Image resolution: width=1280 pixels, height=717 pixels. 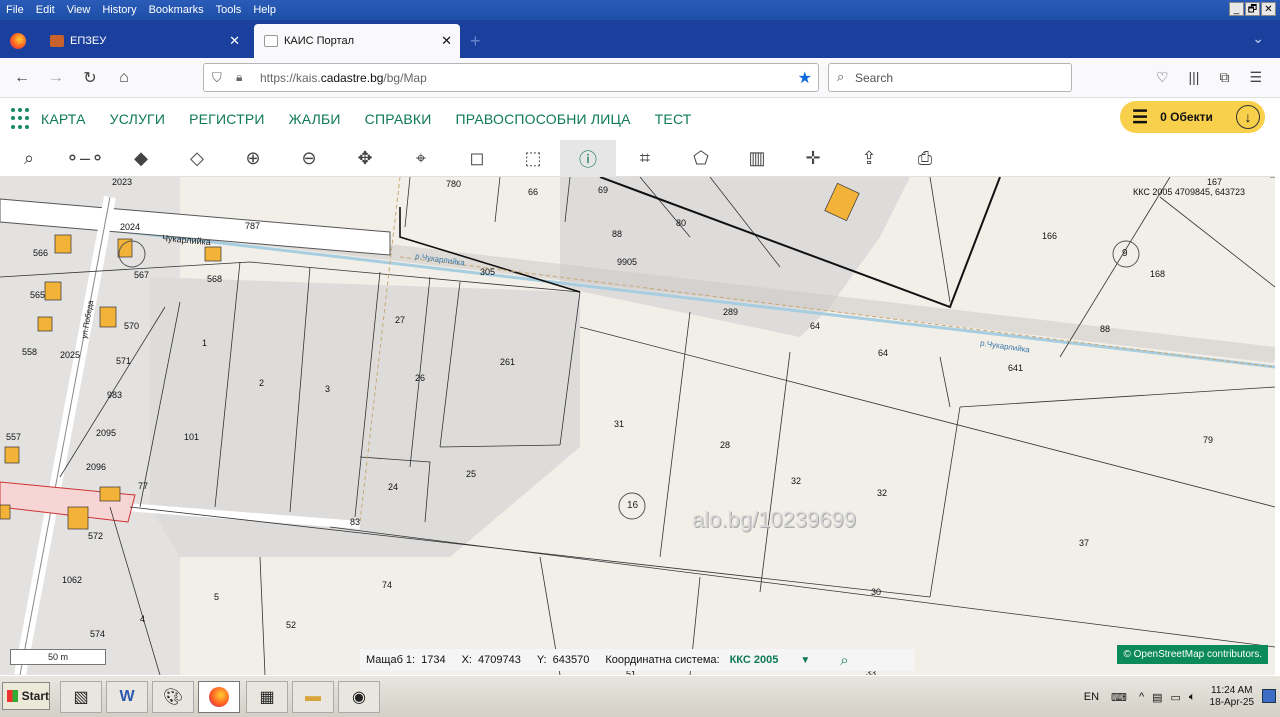 What do you see at coordinates (925, 158) in the screenshot?
I see `print-icon: ⎙` at bounding box center [925, 158].